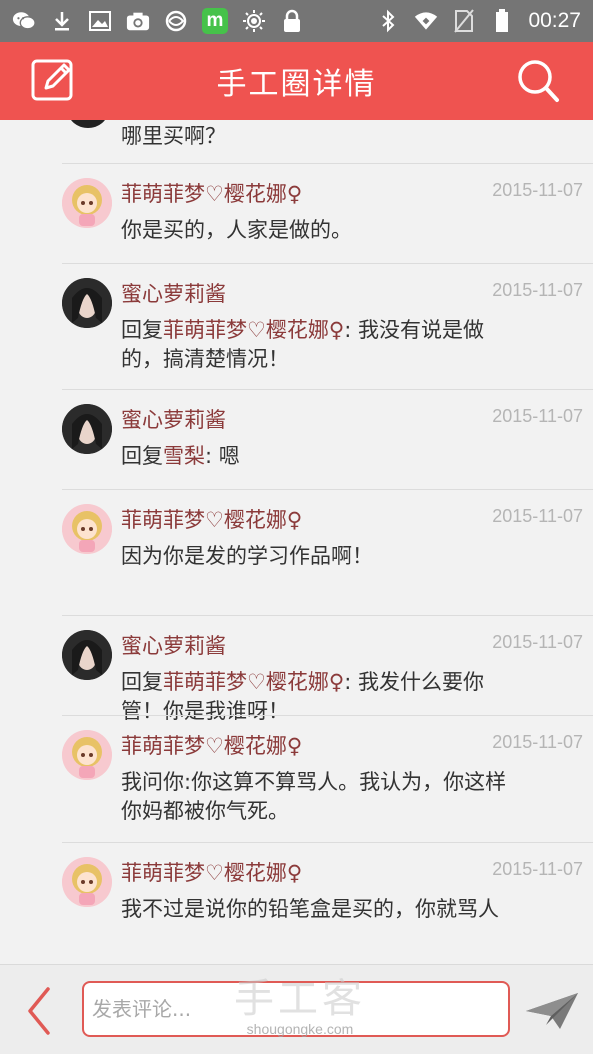 The image size is (593, 1054). What do you see at coordinates (247, 556) in the screenshot?
I see `comment-body: 因为你是发的学习作品啊！` at bounding box center [247, 556].